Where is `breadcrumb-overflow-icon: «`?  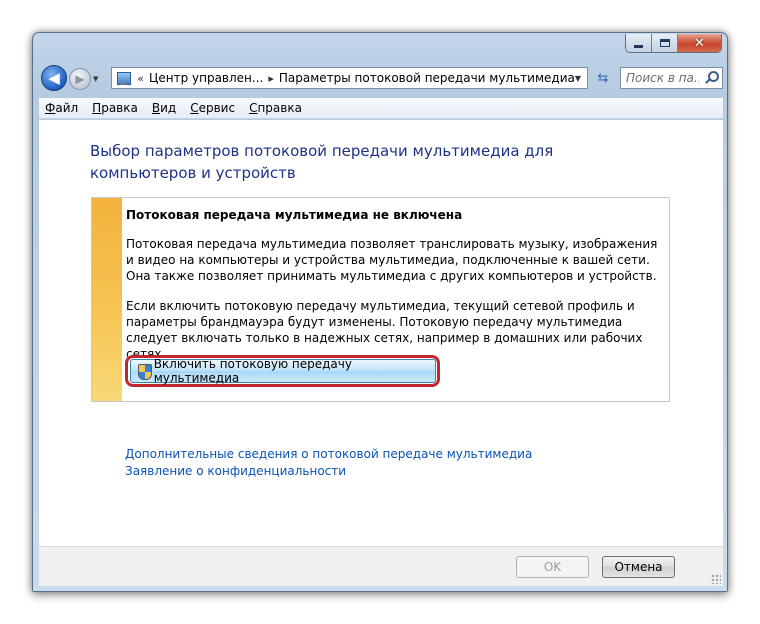 breadcrumb-overflow-icon: « is located at coordinates (140, 78).